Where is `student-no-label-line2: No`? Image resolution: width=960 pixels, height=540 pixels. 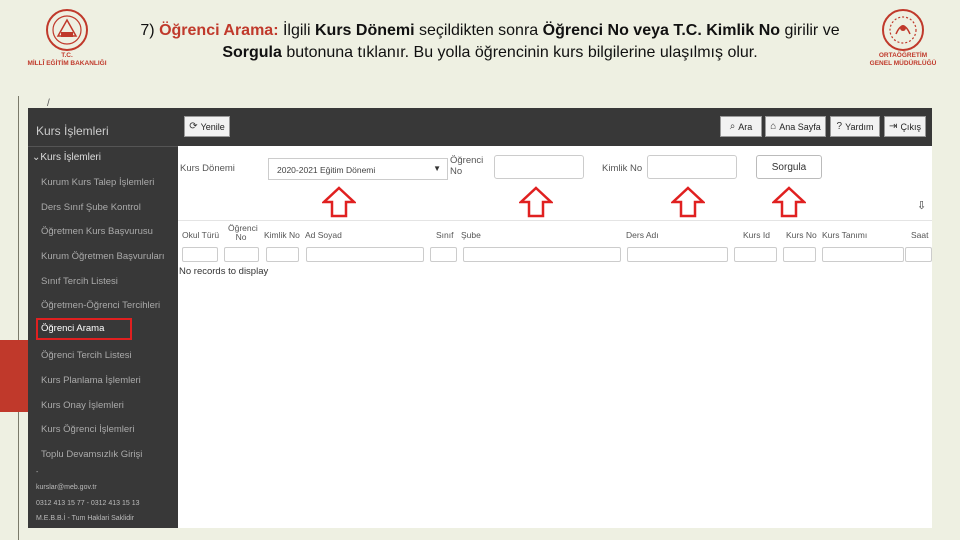
student-no-label-line2: No is located at coordinates (456, 171).